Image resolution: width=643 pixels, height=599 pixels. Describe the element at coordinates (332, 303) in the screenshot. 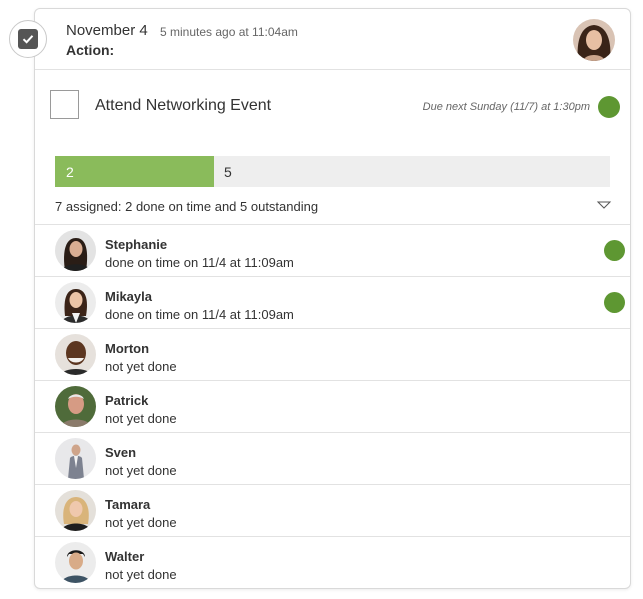

I see `list-item: Mikayla done on time on 11/4 at 11:09am` at that location.